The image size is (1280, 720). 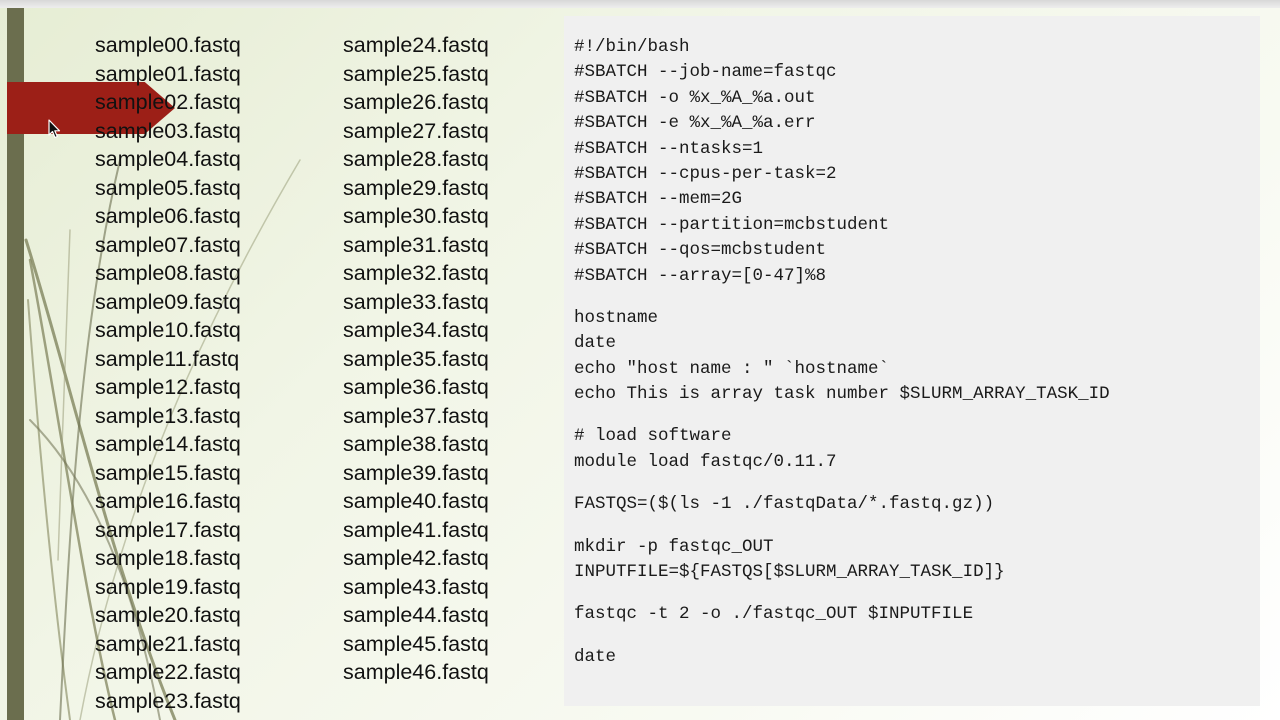 What do you see at coordinates (416, 273) in the screenshot?
I see `file-list-item: sample32.fastq` at bounding box center [416, 273].